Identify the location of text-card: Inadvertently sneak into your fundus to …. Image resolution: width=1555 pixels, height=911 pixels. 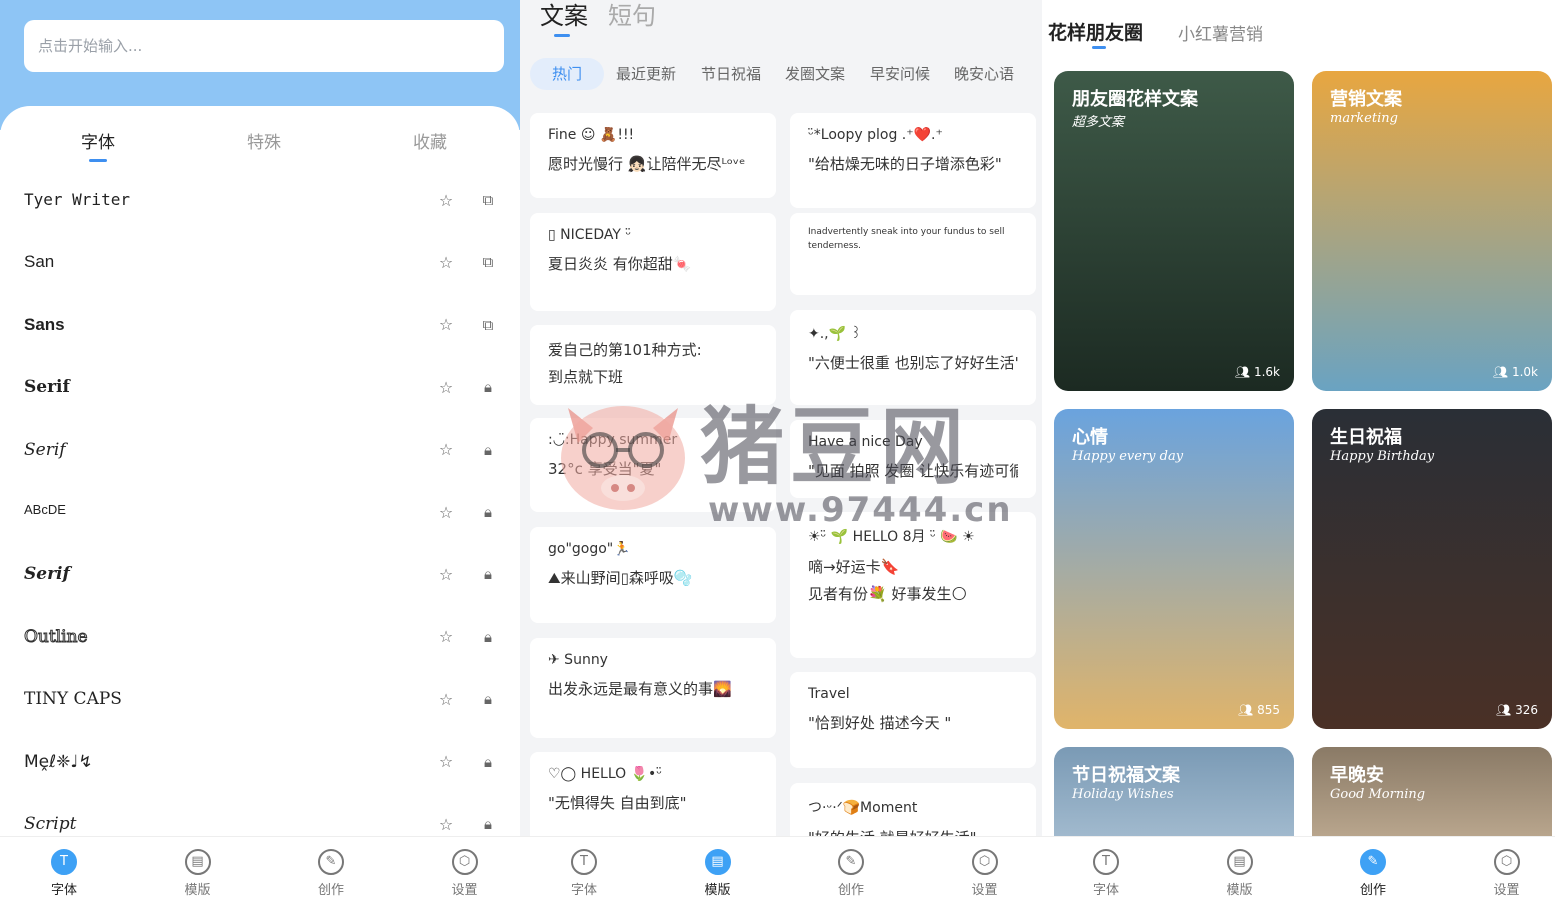
(913, 254).